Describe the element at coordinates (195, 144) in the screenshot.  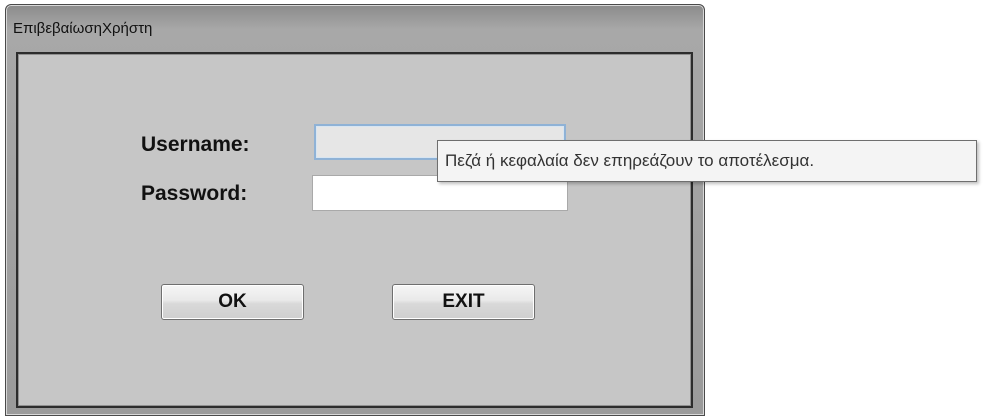
I see `username-label: Username:` at that location.